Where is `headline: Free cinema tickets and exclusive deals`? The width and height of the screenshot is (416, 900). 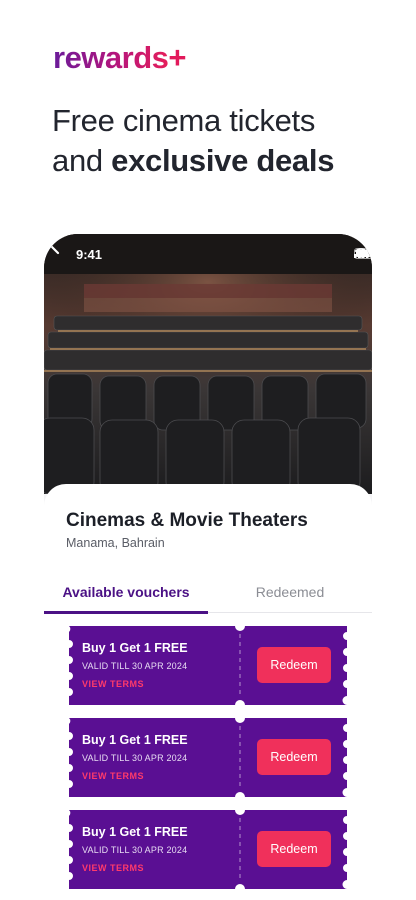
headline: Free cinema tickets and exclusive deals is located at coordinates (193, 141).